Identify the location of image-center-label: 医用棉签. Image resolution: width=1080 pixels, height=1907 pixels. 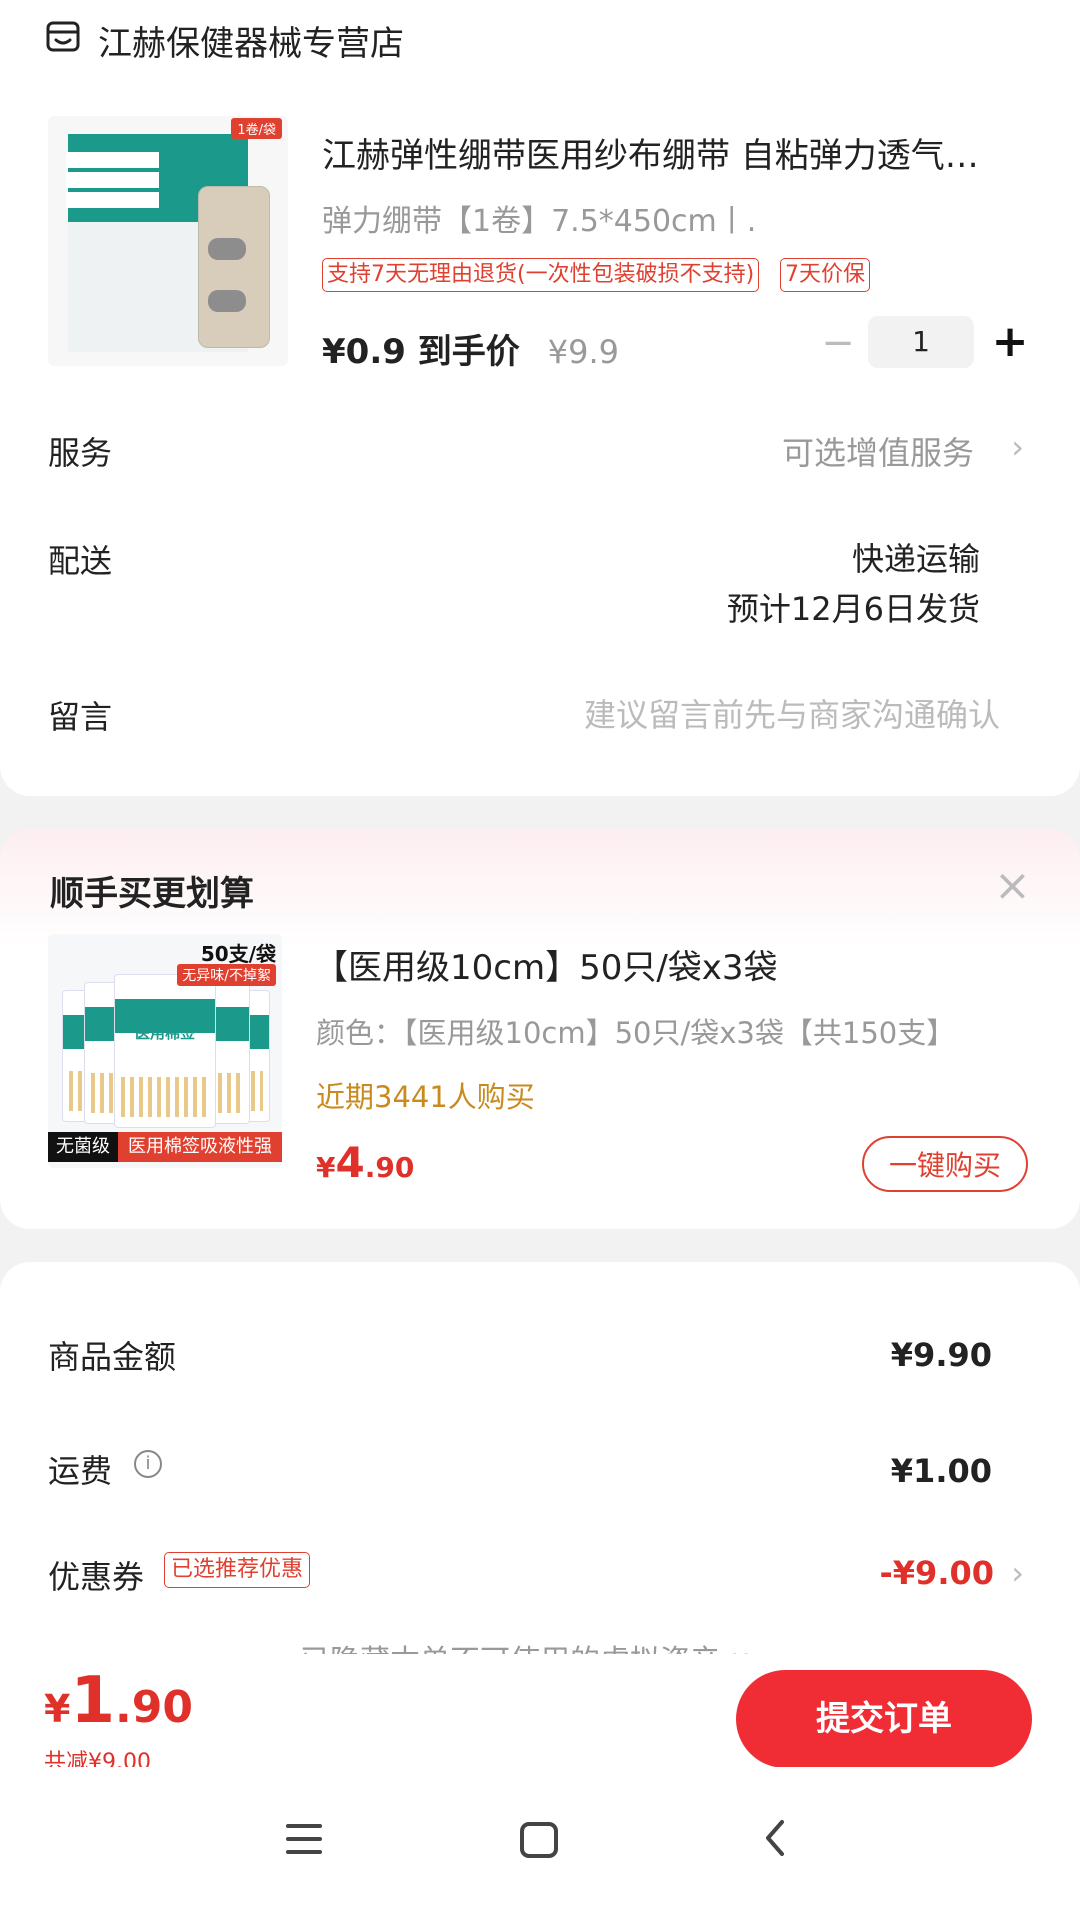
(164, 1033).